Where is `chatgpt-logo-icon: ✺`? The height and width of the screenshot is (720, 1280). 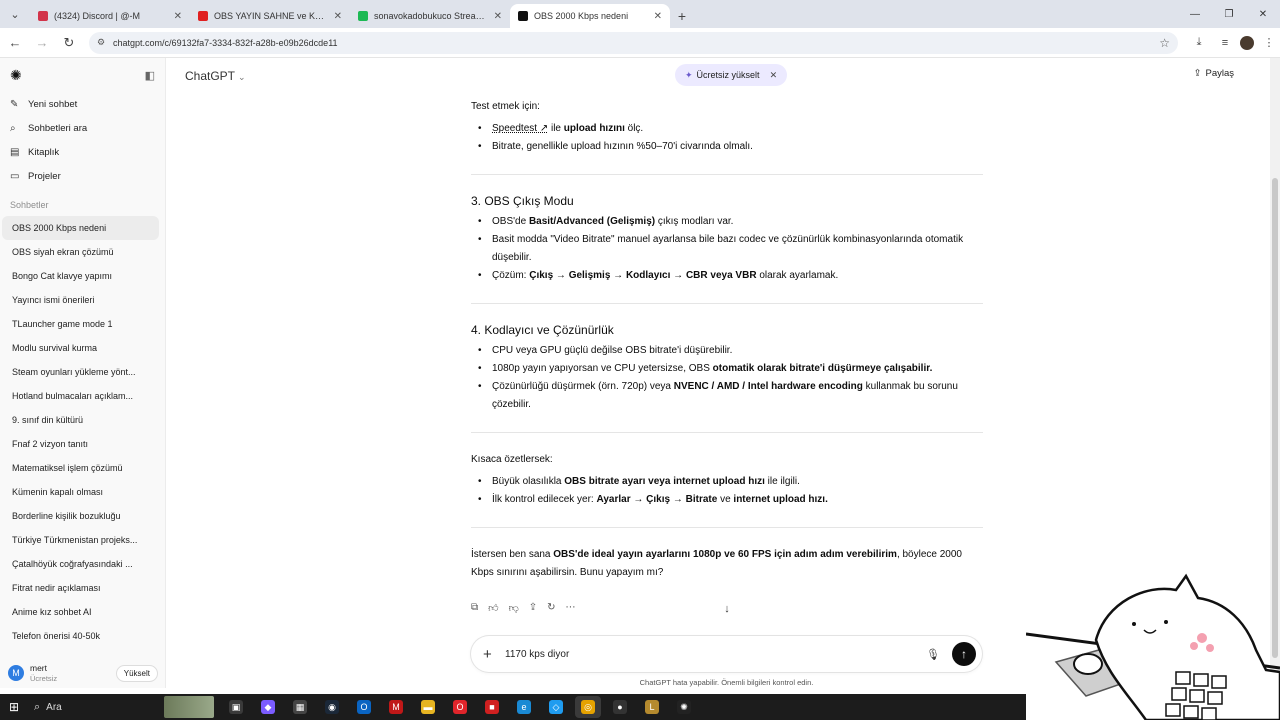
chatgpt-logo-icon: ✺ is located at coordinates (16, 75).